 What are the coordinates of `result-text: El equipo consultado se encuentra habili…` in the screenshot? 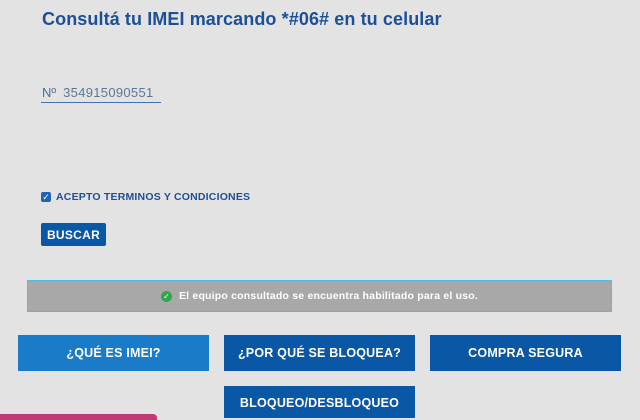 It's located at (328, 296).